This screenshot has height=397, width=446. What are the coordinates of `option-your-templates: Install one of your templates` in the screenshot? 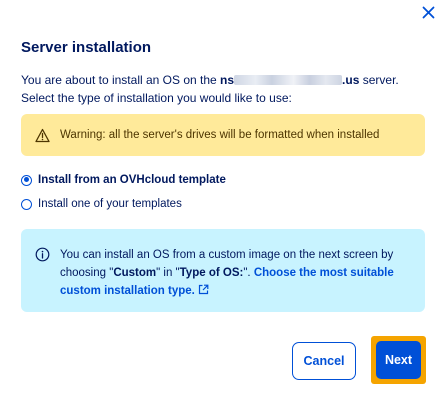 It's located at (101, 204).